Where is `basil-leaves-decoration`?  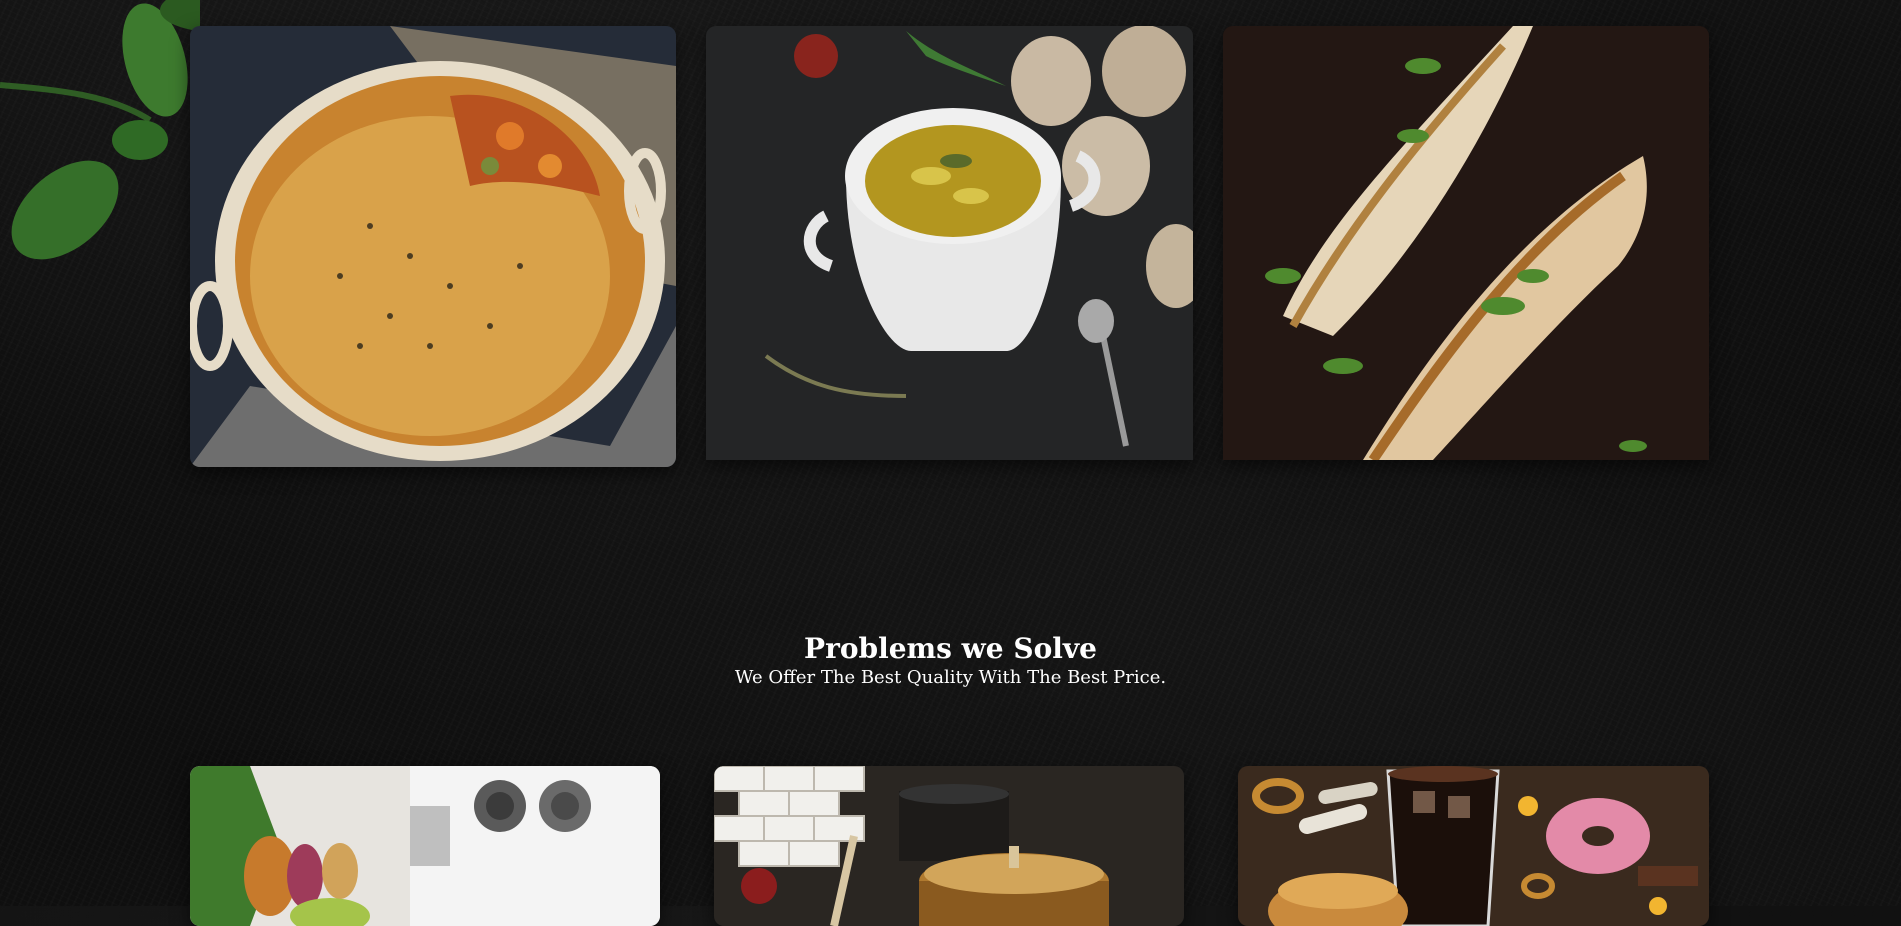
basil-leaves-decoration is located at coordinates (100, 130).